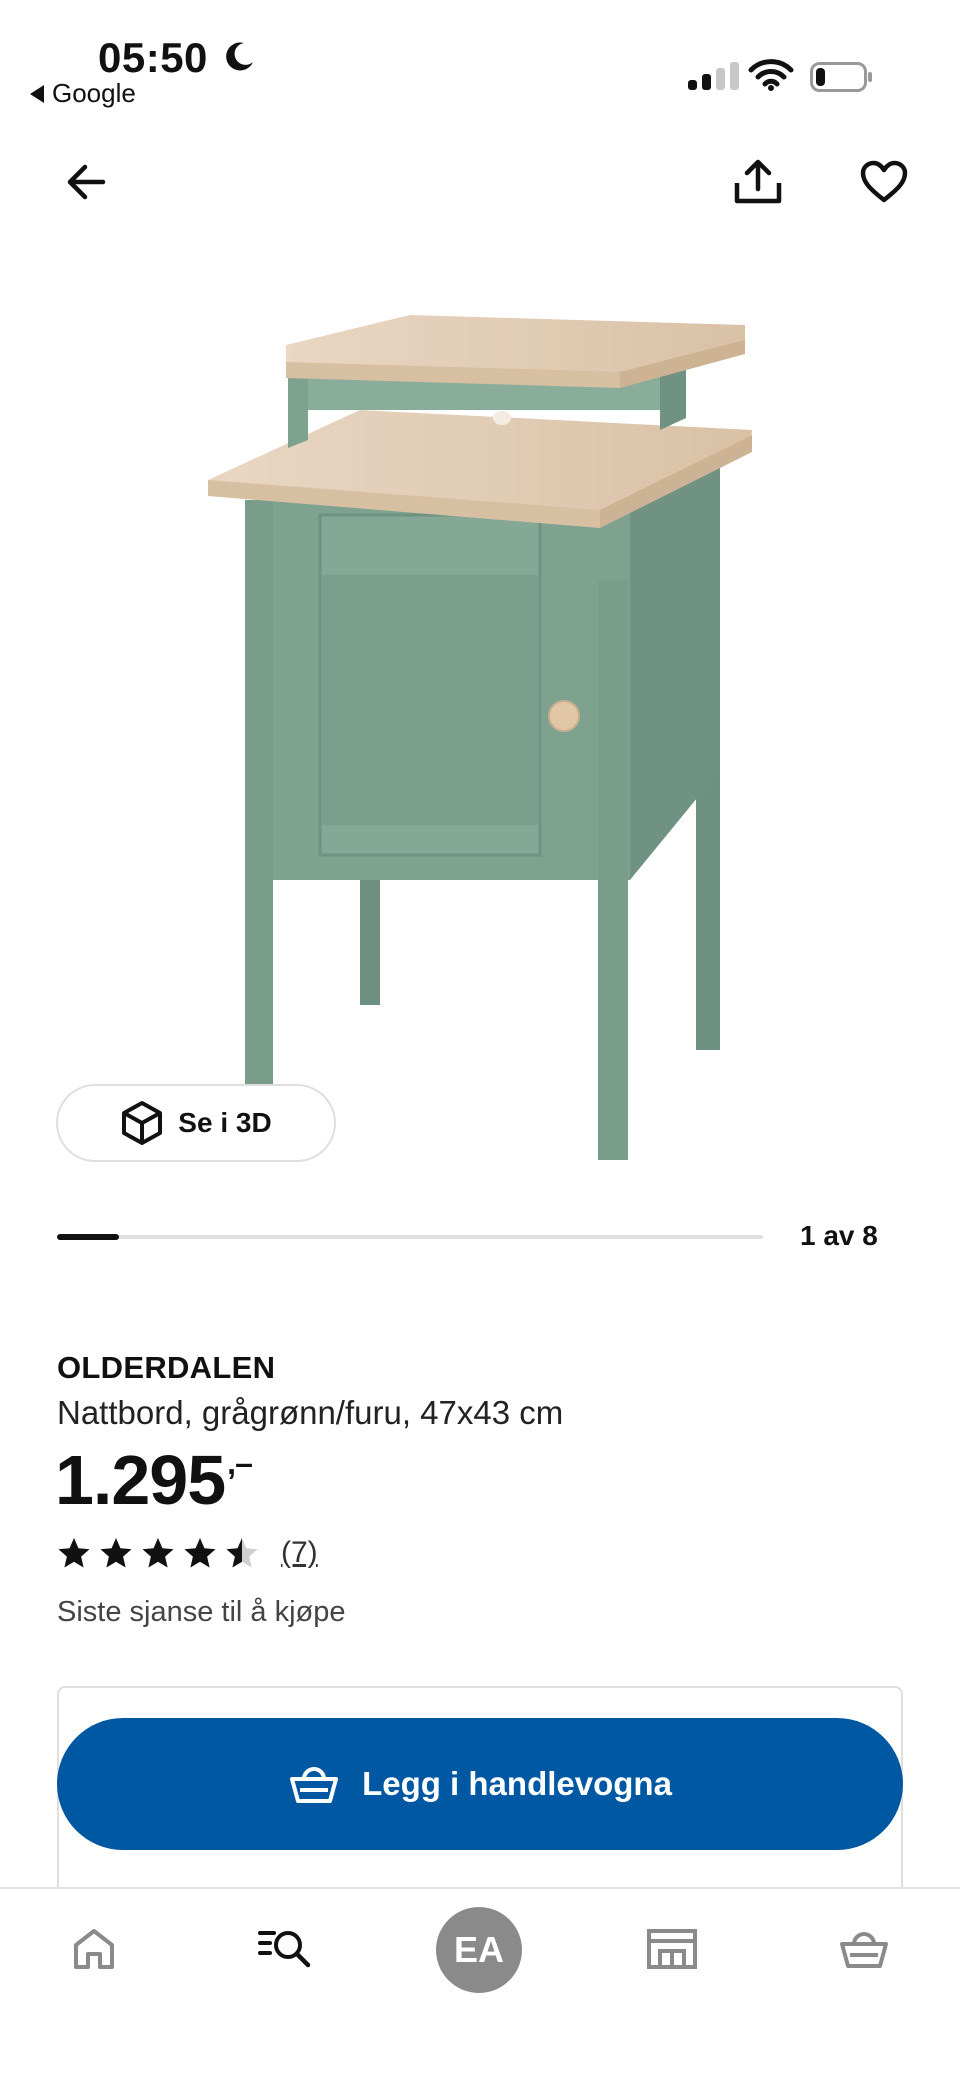 The width and height of the screenshot is (960, 2087). I want to click on view-3d-button: Se i 3D, so click(196, 1123).